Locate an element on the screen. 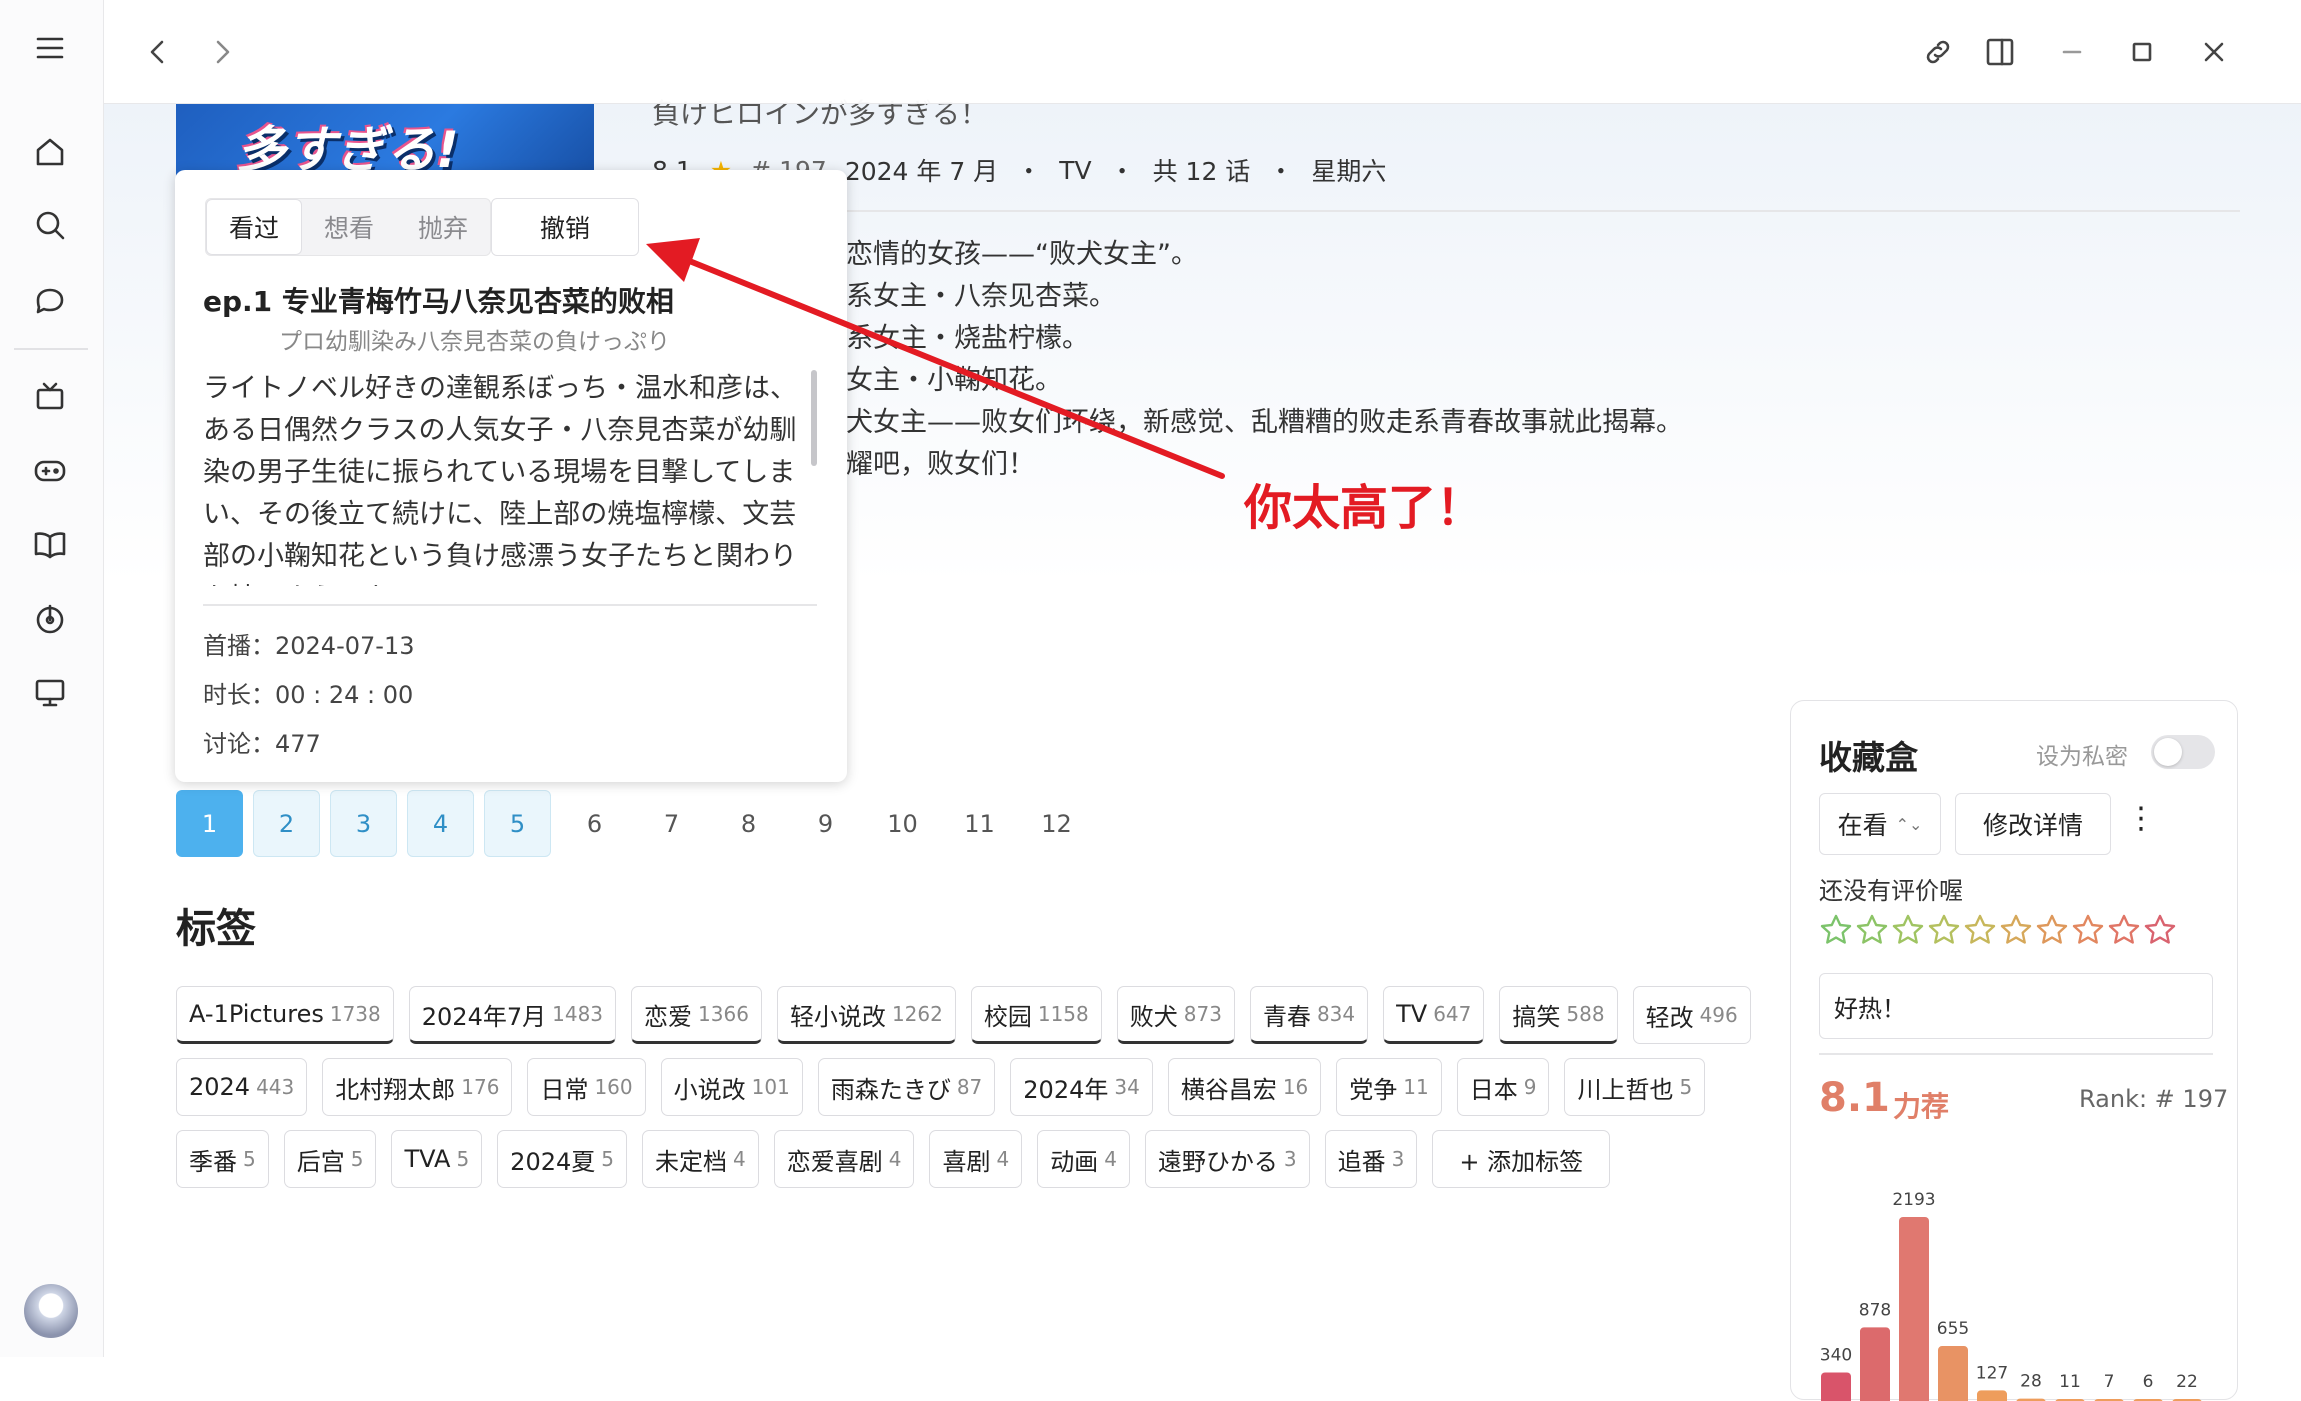 This screenshot has width=2301, height=1401. avatar is located at coordinates (51, 1311).